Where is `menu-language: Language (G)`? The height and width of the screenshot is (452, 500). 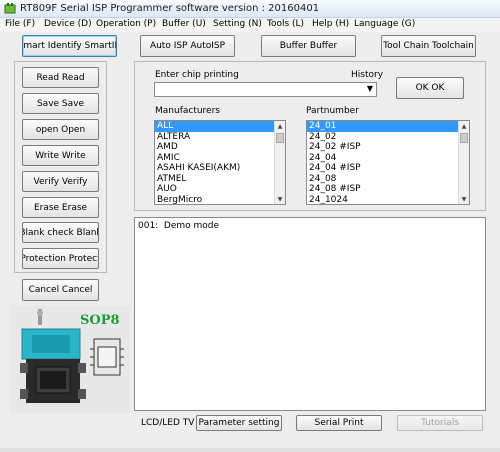
menu-language: Language (G) is located at coordinates (384, 24).